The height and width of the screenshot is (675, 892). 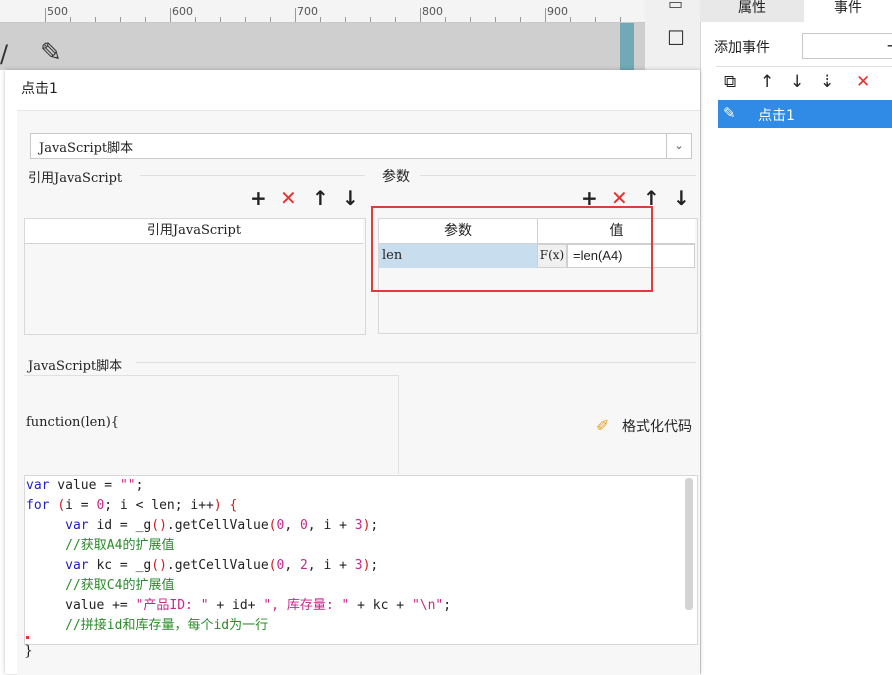 I want to click on sort-down-icon: ⇣, so click(x=827, y=82).